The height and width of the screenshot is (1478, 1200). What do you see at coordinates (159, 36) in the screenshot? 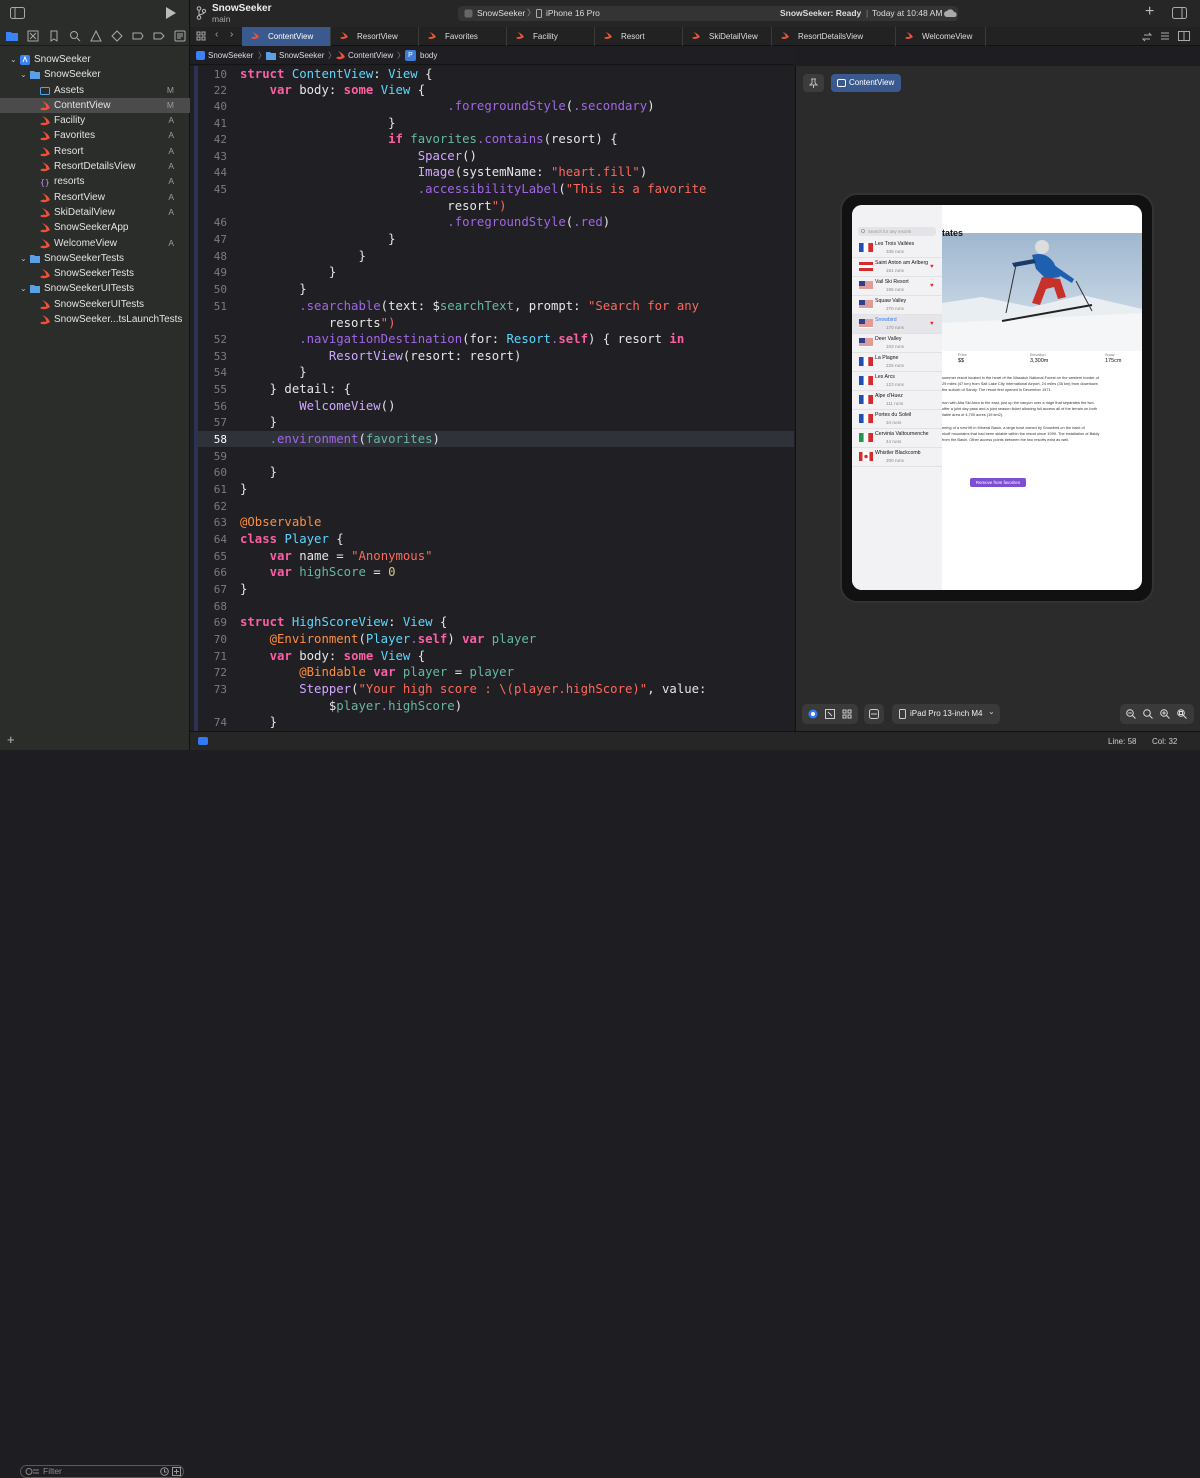
I see `breakpoint-icon` at bounding box center [159, 36].